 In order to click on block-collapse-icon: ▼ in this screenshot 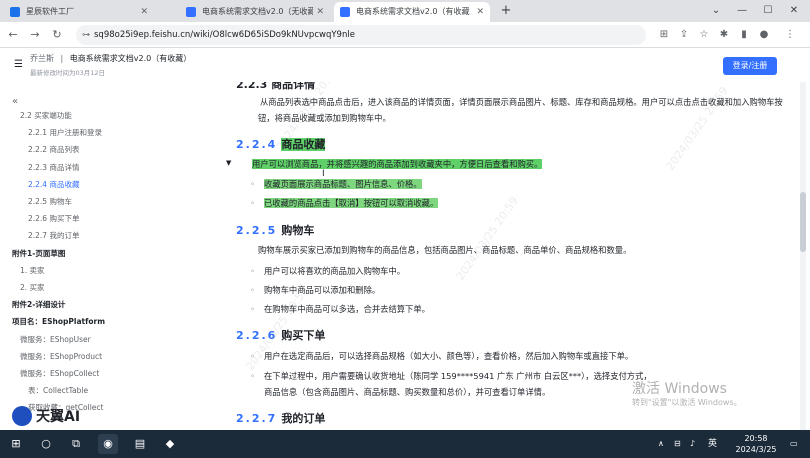, I will do `click(228, 163)`.